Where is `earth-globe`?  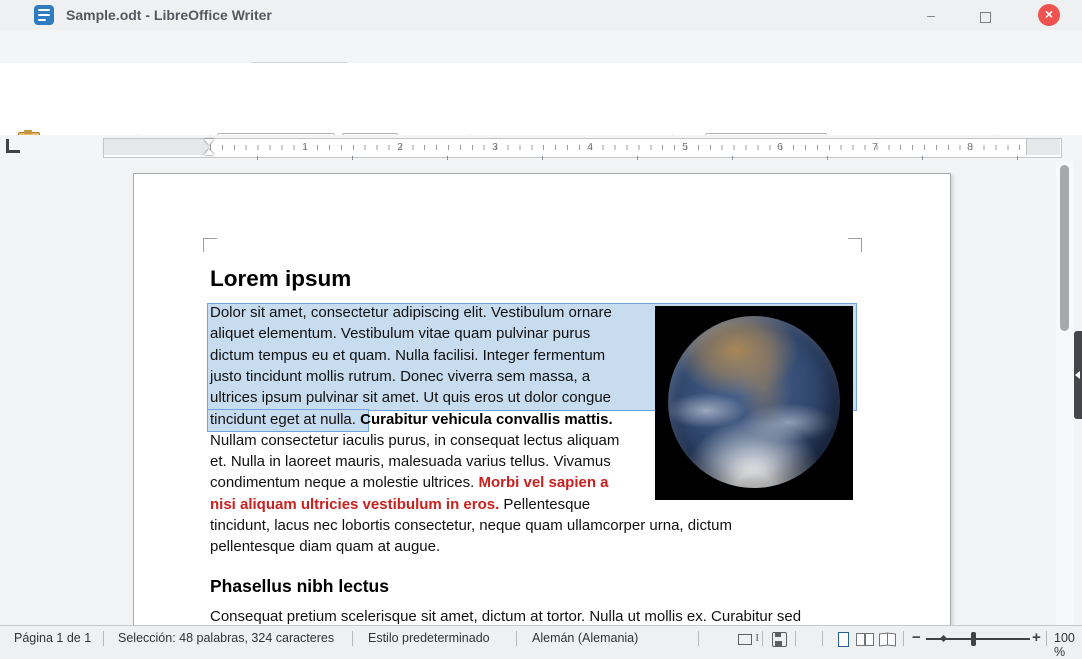 earth-globe is located at coordinates (754, 402).